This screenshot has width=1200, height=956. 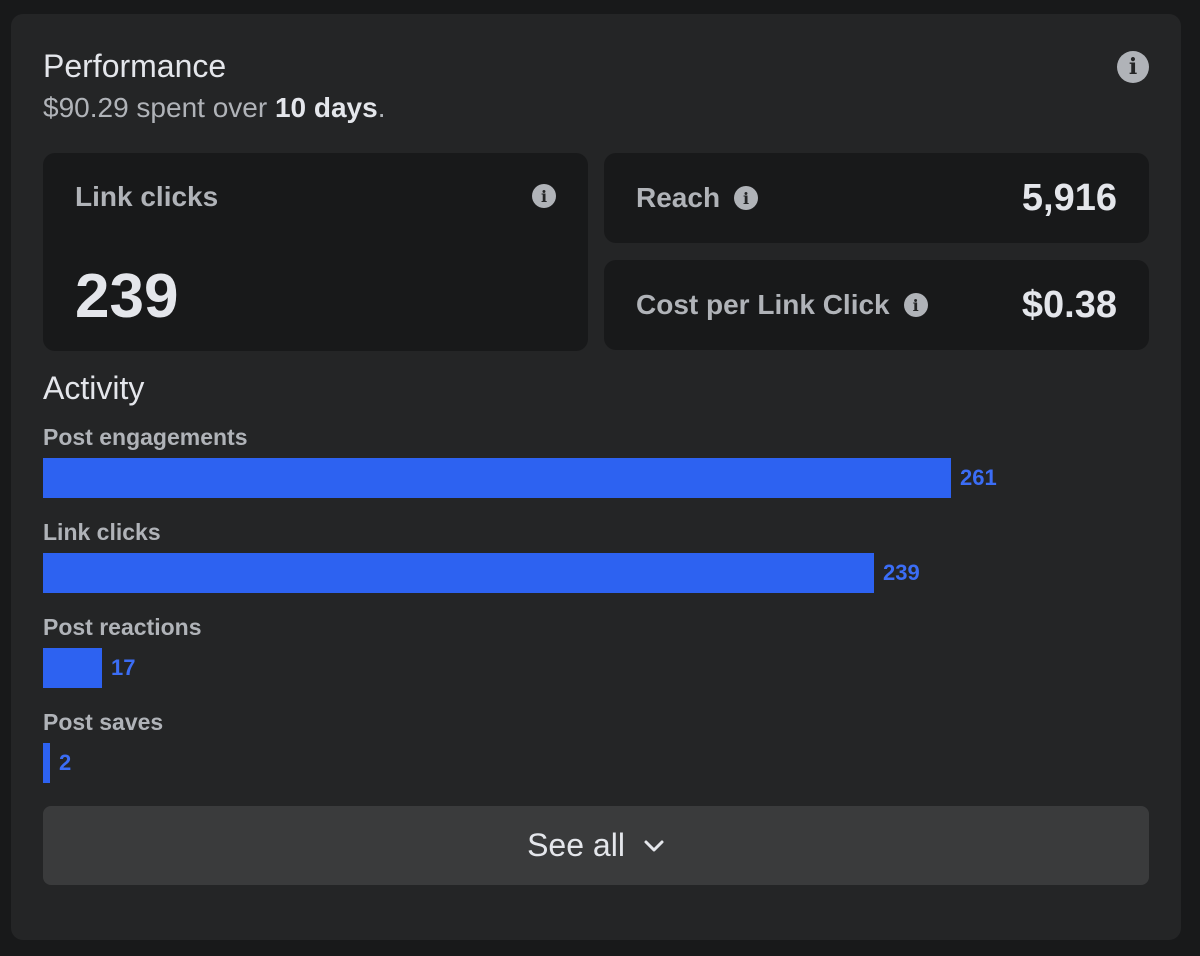 I want to click on activity-value: 239, so click(x=901, y=572).